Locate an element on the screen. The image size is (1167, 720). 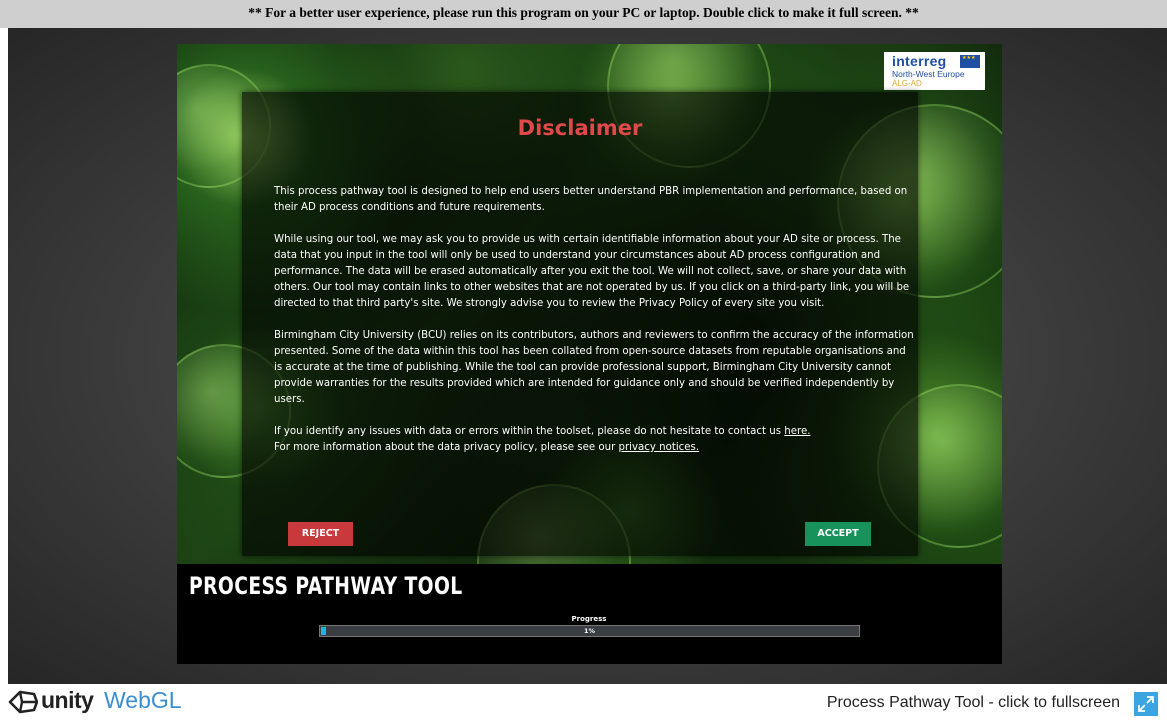
tool-title: PROCESS PATHWAY TOOL is located at coordinates (326, 586).